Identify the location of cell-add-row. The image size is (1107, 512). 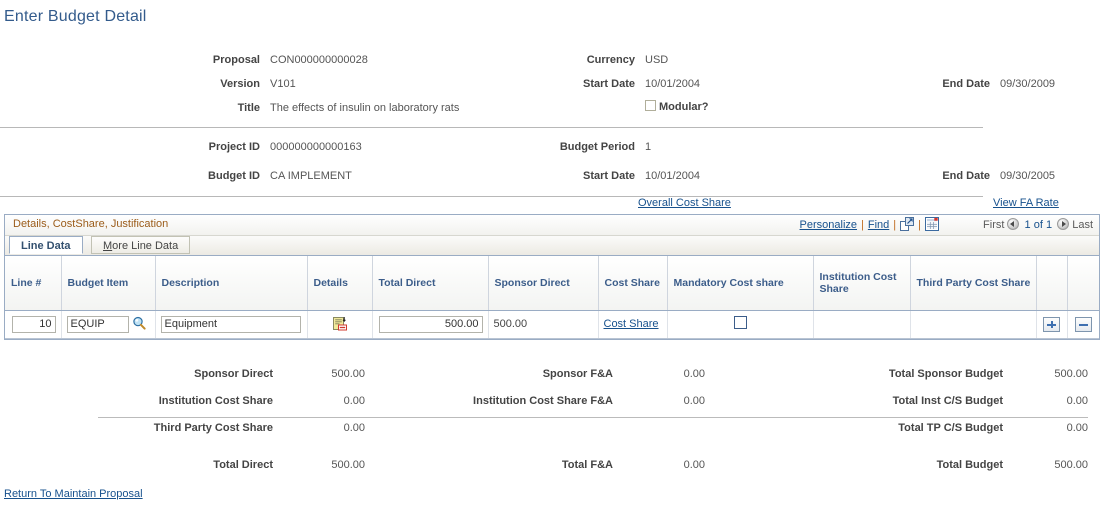
(1052, 324).